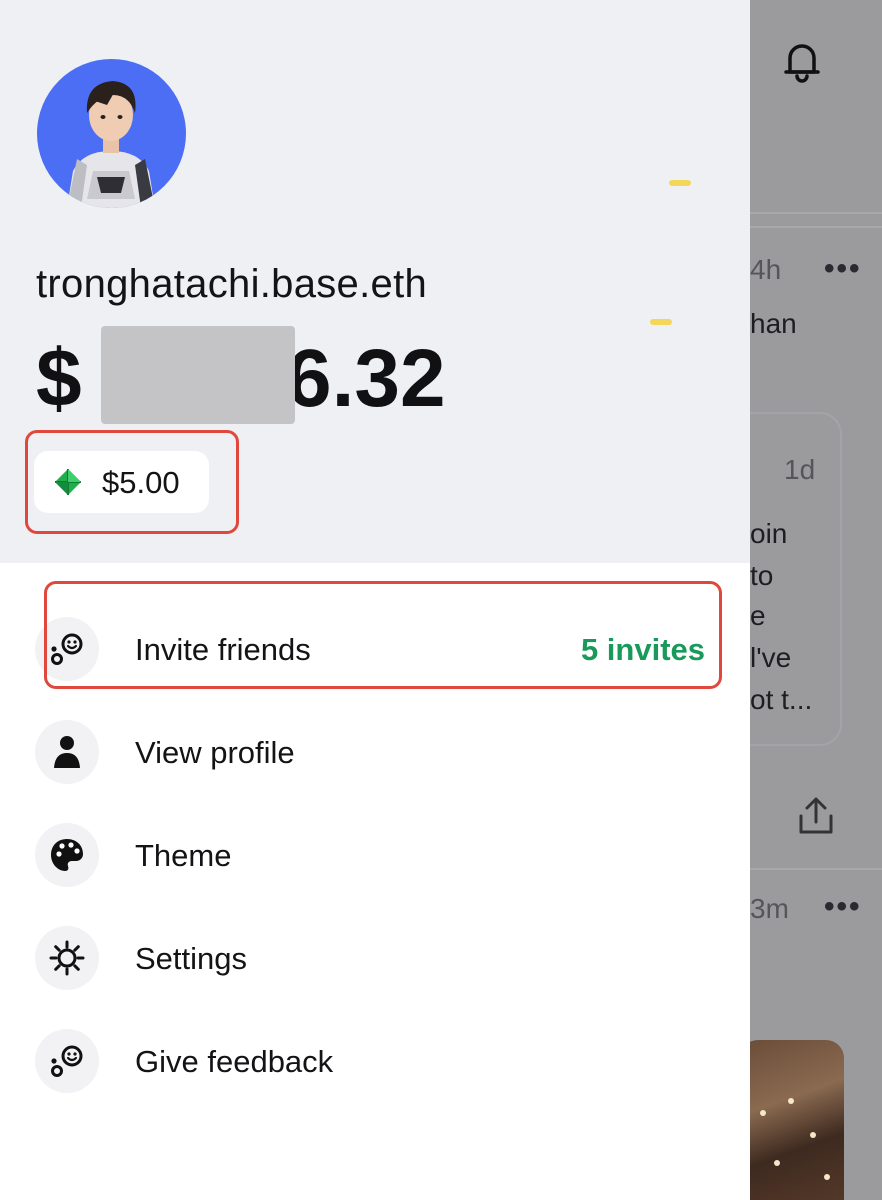  Describe the element at coordinates (191, 958) in the screenshot. I see `menu-item-label: Settings` at that location.